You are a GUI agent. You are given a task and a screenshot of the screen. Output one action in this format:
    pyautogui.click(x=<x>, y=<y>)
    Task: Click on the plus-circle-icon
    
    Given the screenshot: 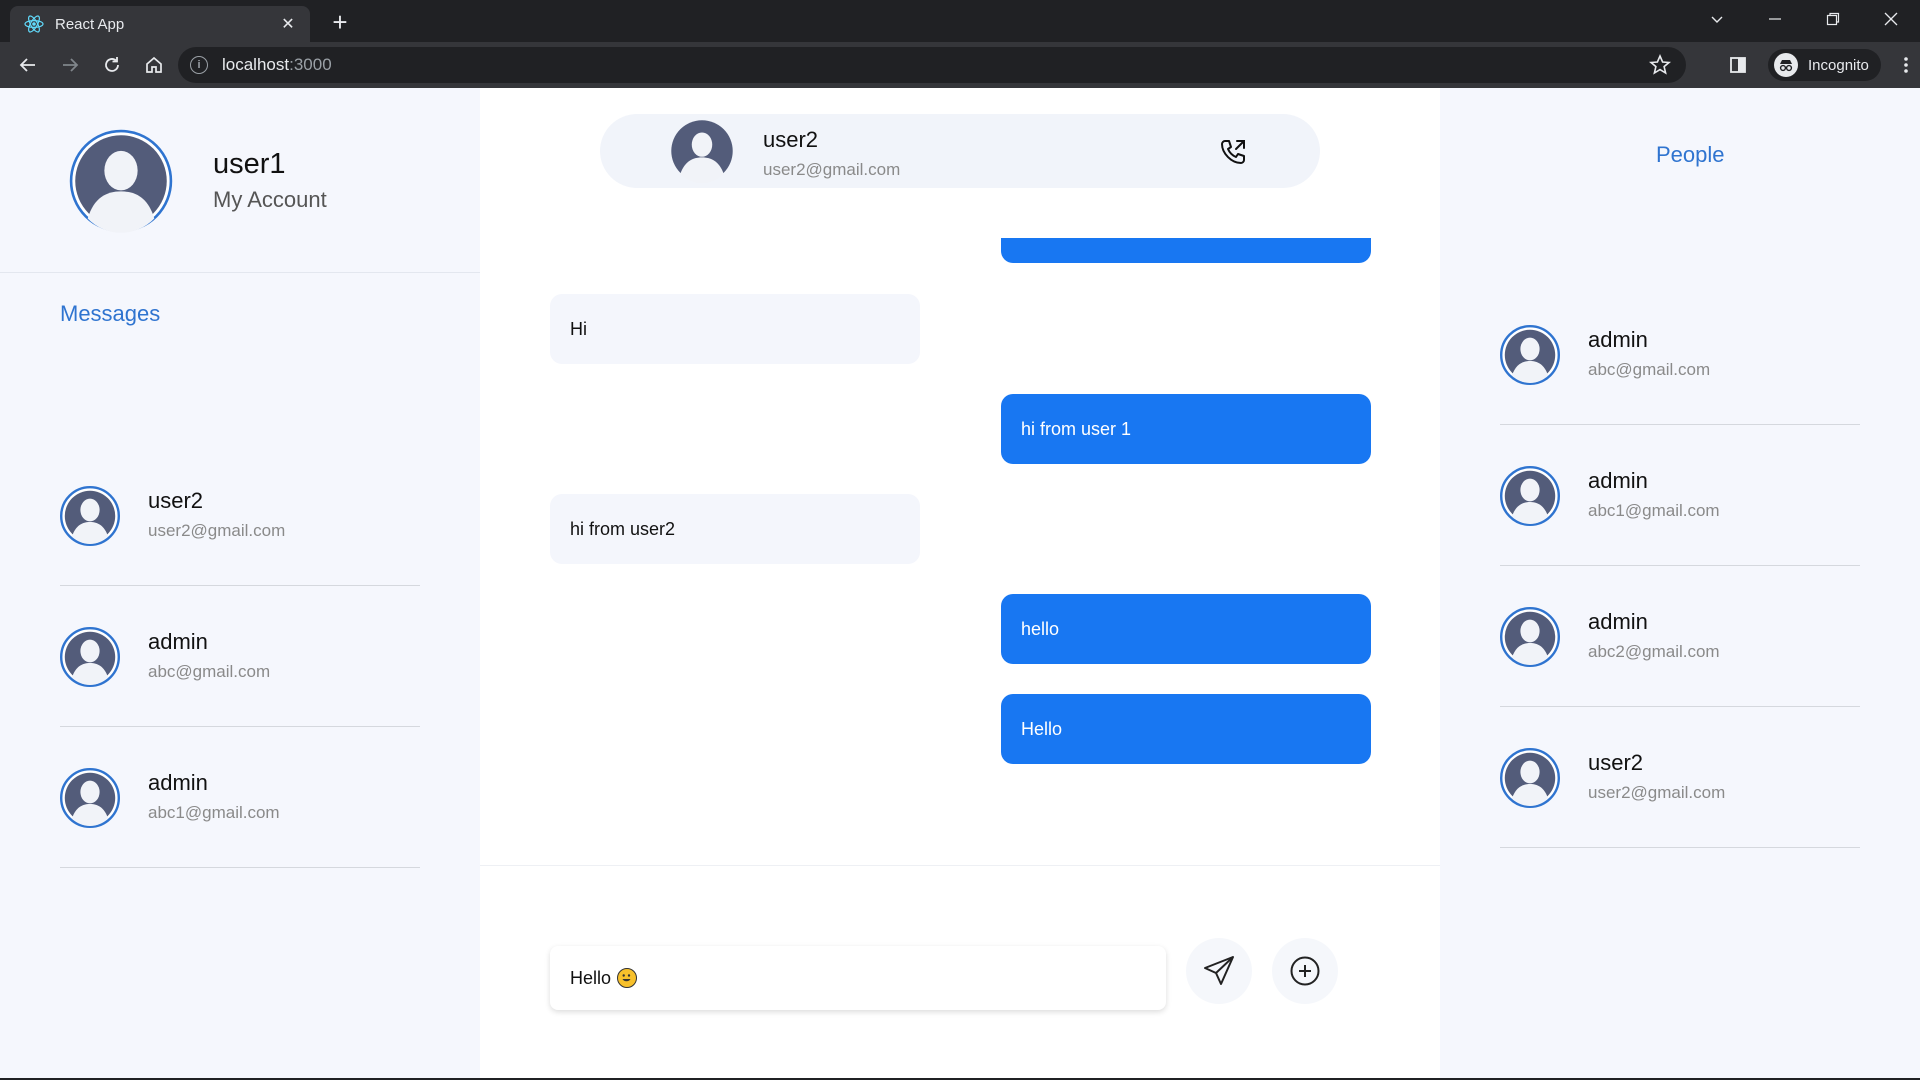 What is the action you would take?
    pyautogui.click(x=1305, y=971)
    